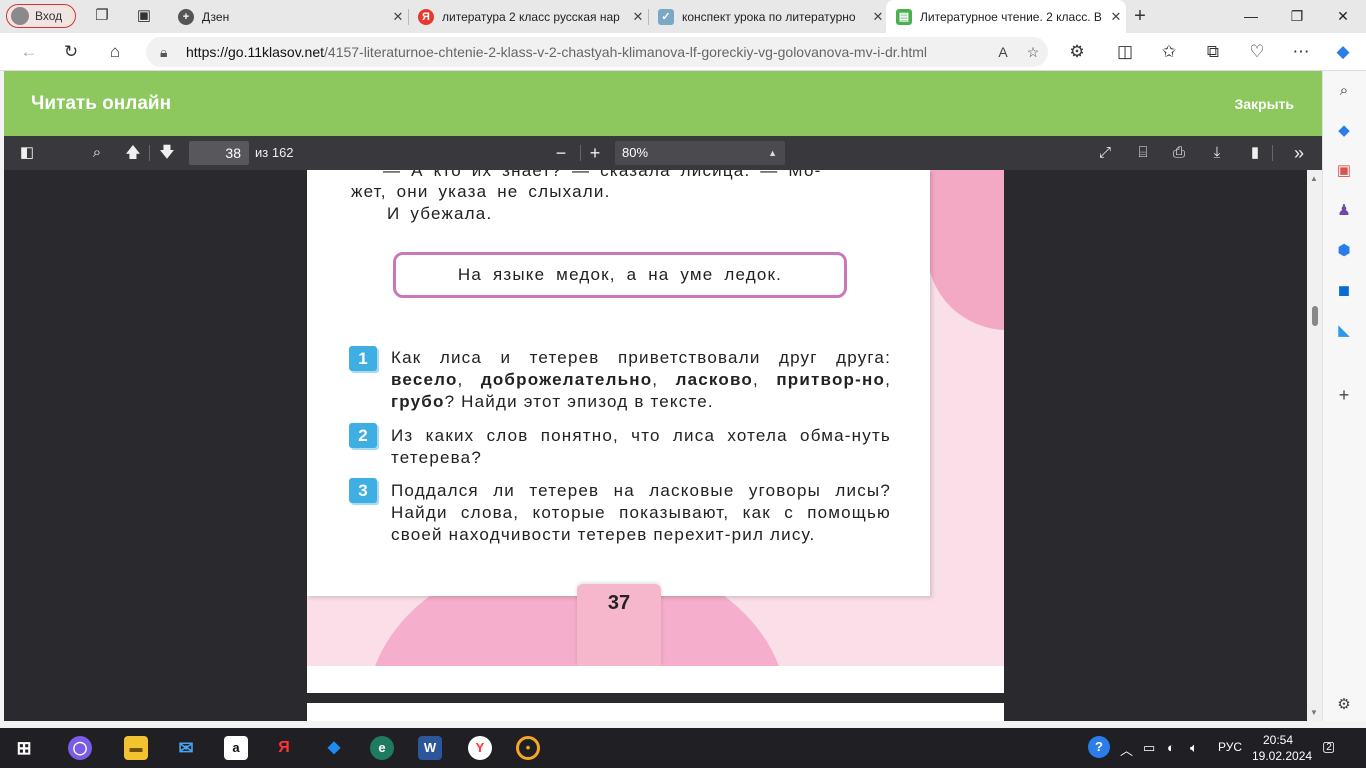 This screenshot has width=1366, height=768. I want to click on presentation-mode-icon: ⤢, so click(1105, 153).